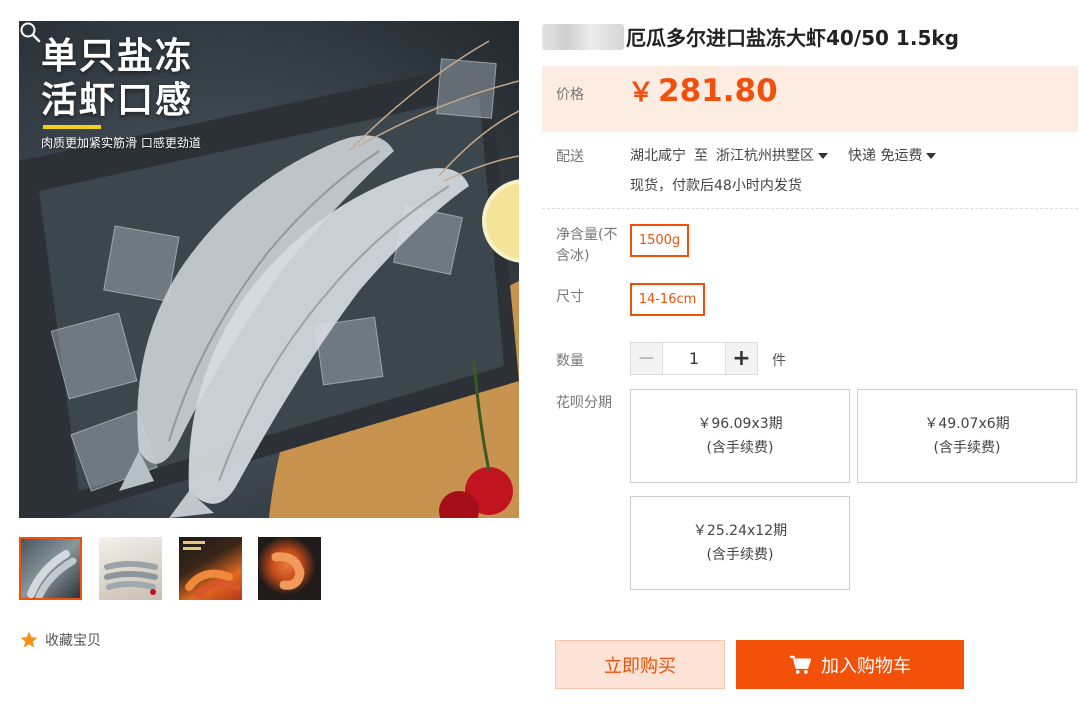 This screenshot has width=1080, height=719. Describe the element at coordinates (117, 100) in the screenshot. I see `promo-title-line2: 活虾口感` at that location.